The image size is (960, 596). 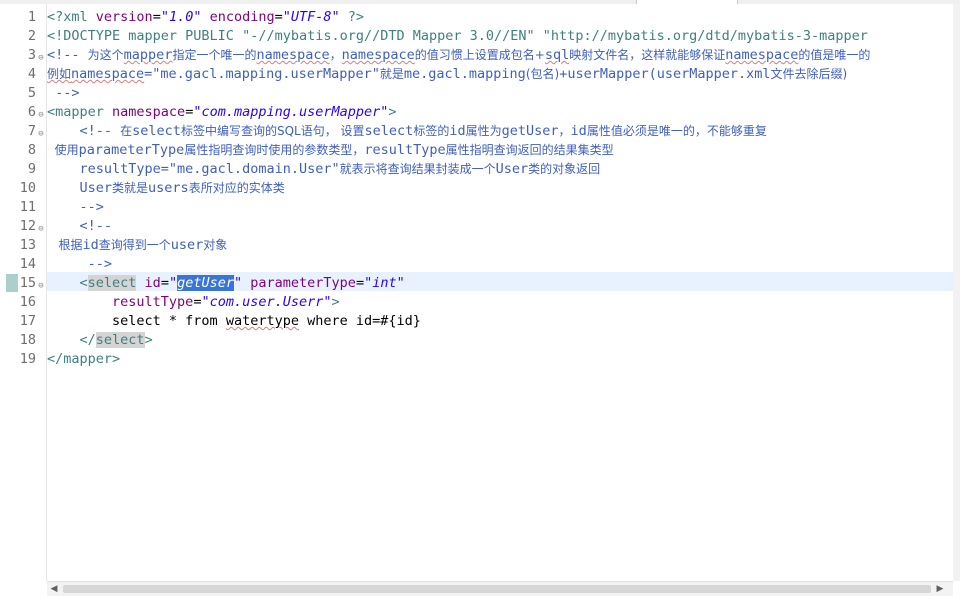 What do you see at coordinates (31, 55) in the screenshot?
I see `line-number: 3` at bounding box center [31, 55].